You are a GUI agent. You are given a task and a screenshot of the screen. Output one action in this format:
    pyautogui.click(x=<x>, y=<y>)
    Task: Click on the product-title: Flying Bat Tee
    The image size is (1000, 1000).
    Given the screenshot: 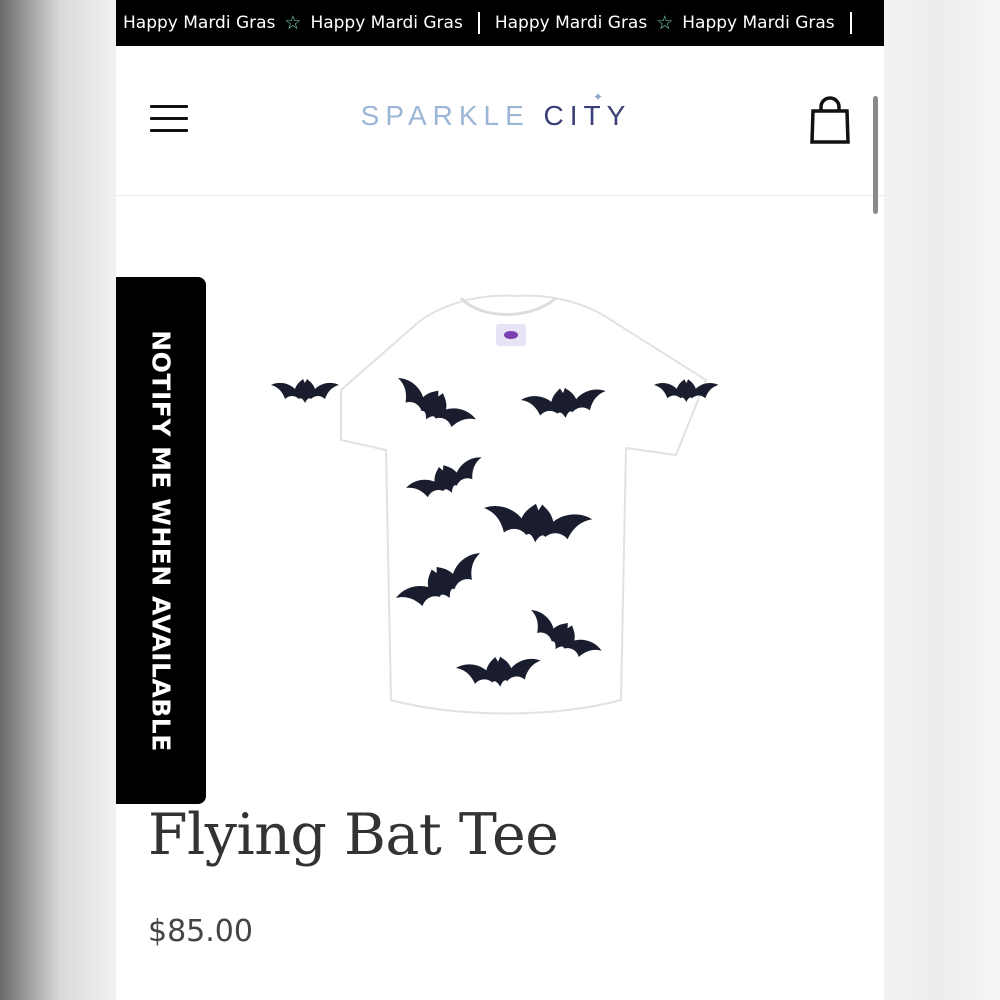 What is the action you would take?
    pyautogui.click(x=353, y=835)
    